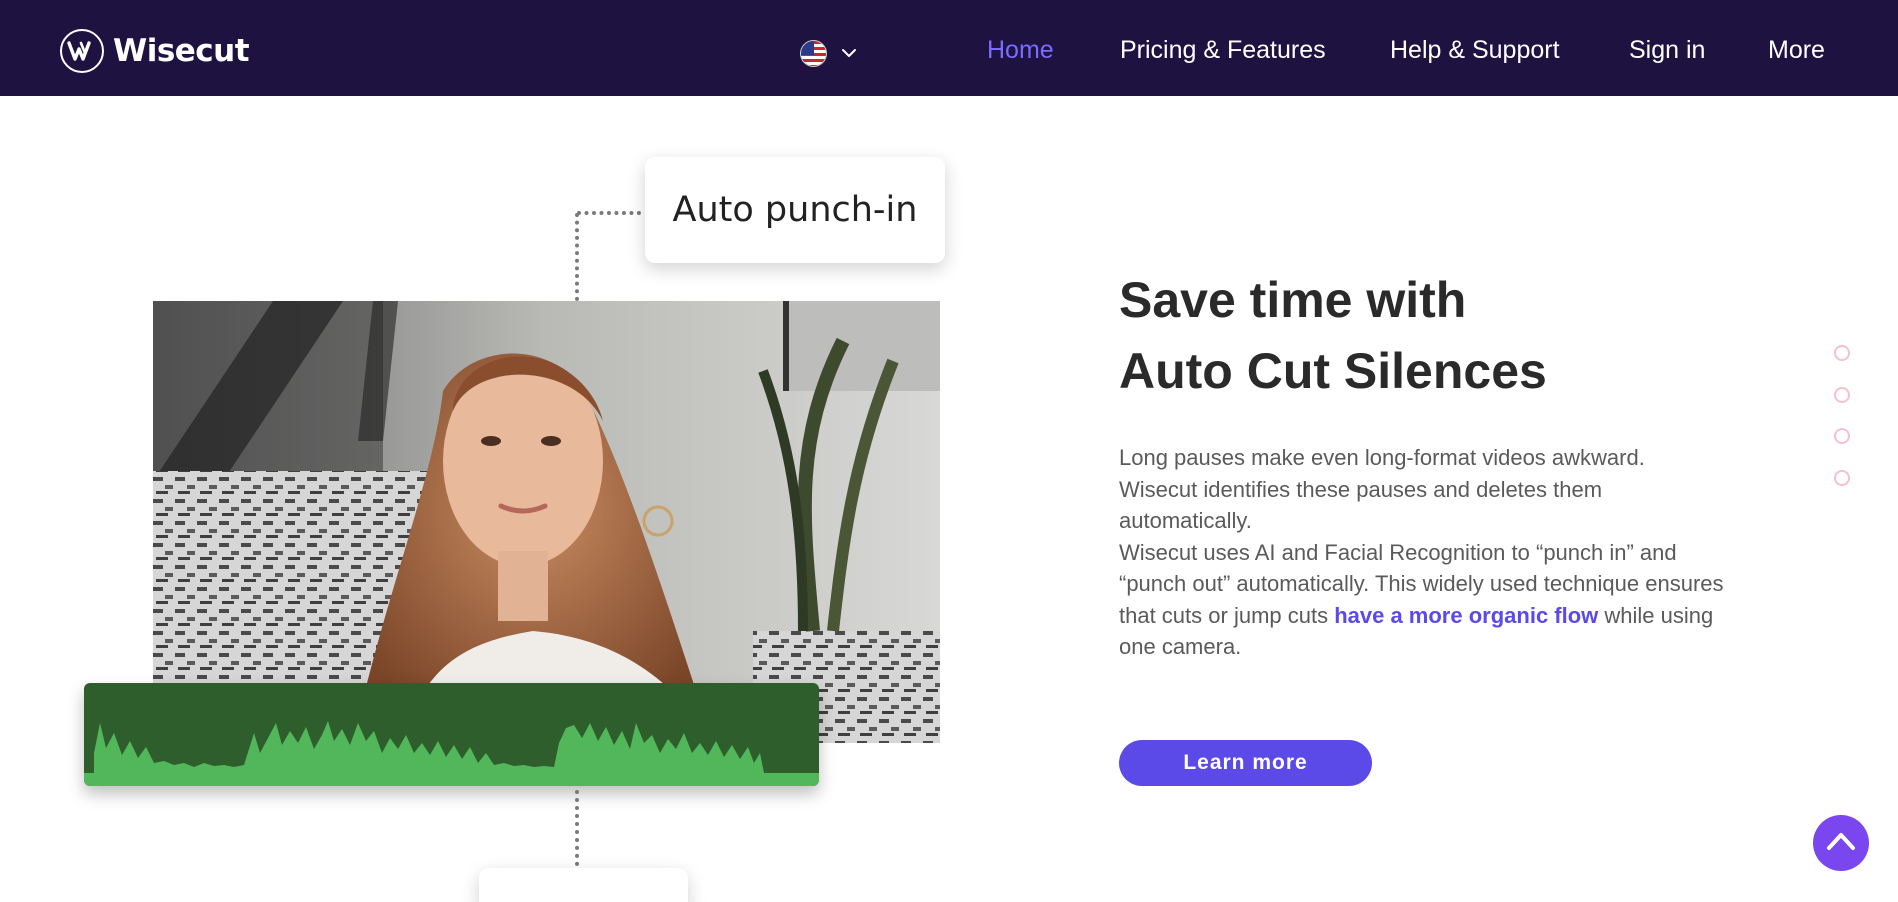  I want to click on feature-title-line-1: Save time with, so click(1293, 300).